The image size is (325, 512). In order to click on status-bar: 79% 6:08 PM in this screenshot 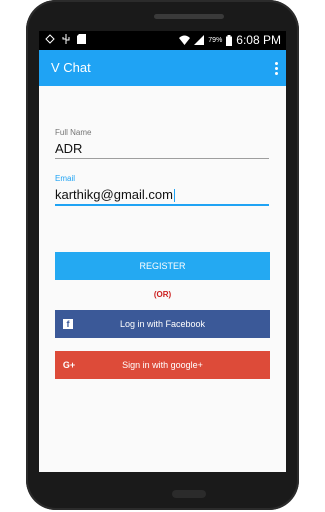, I will do `click(162, 40)`.